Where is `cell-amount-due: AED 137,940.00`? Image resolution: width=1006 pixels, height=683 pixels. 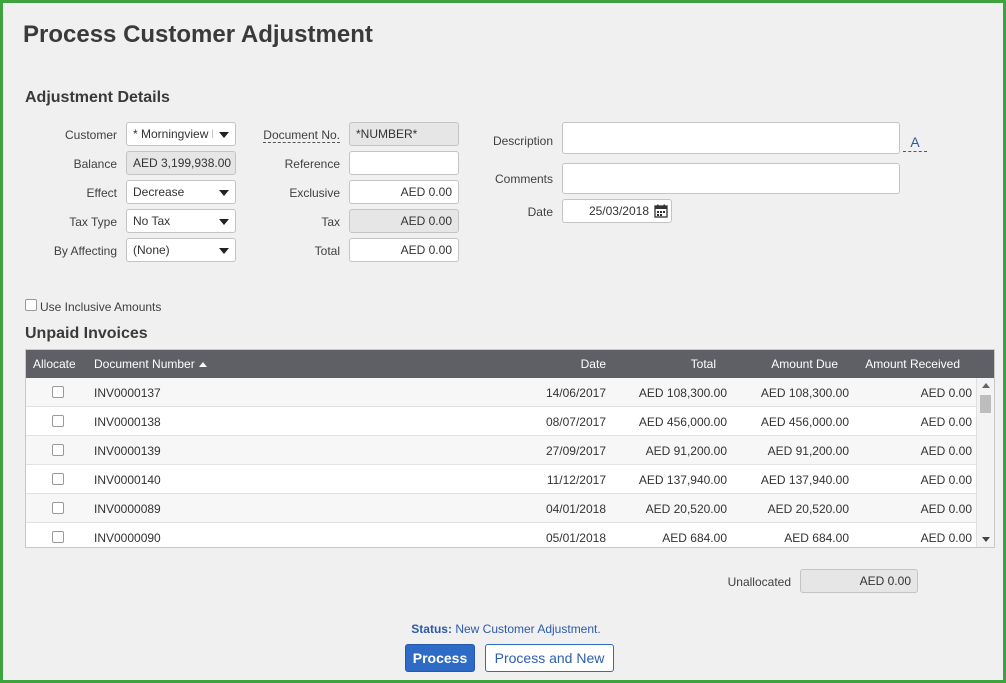
cell-amount-due: AED 137,940.00 is located at coordinates (804, 480).